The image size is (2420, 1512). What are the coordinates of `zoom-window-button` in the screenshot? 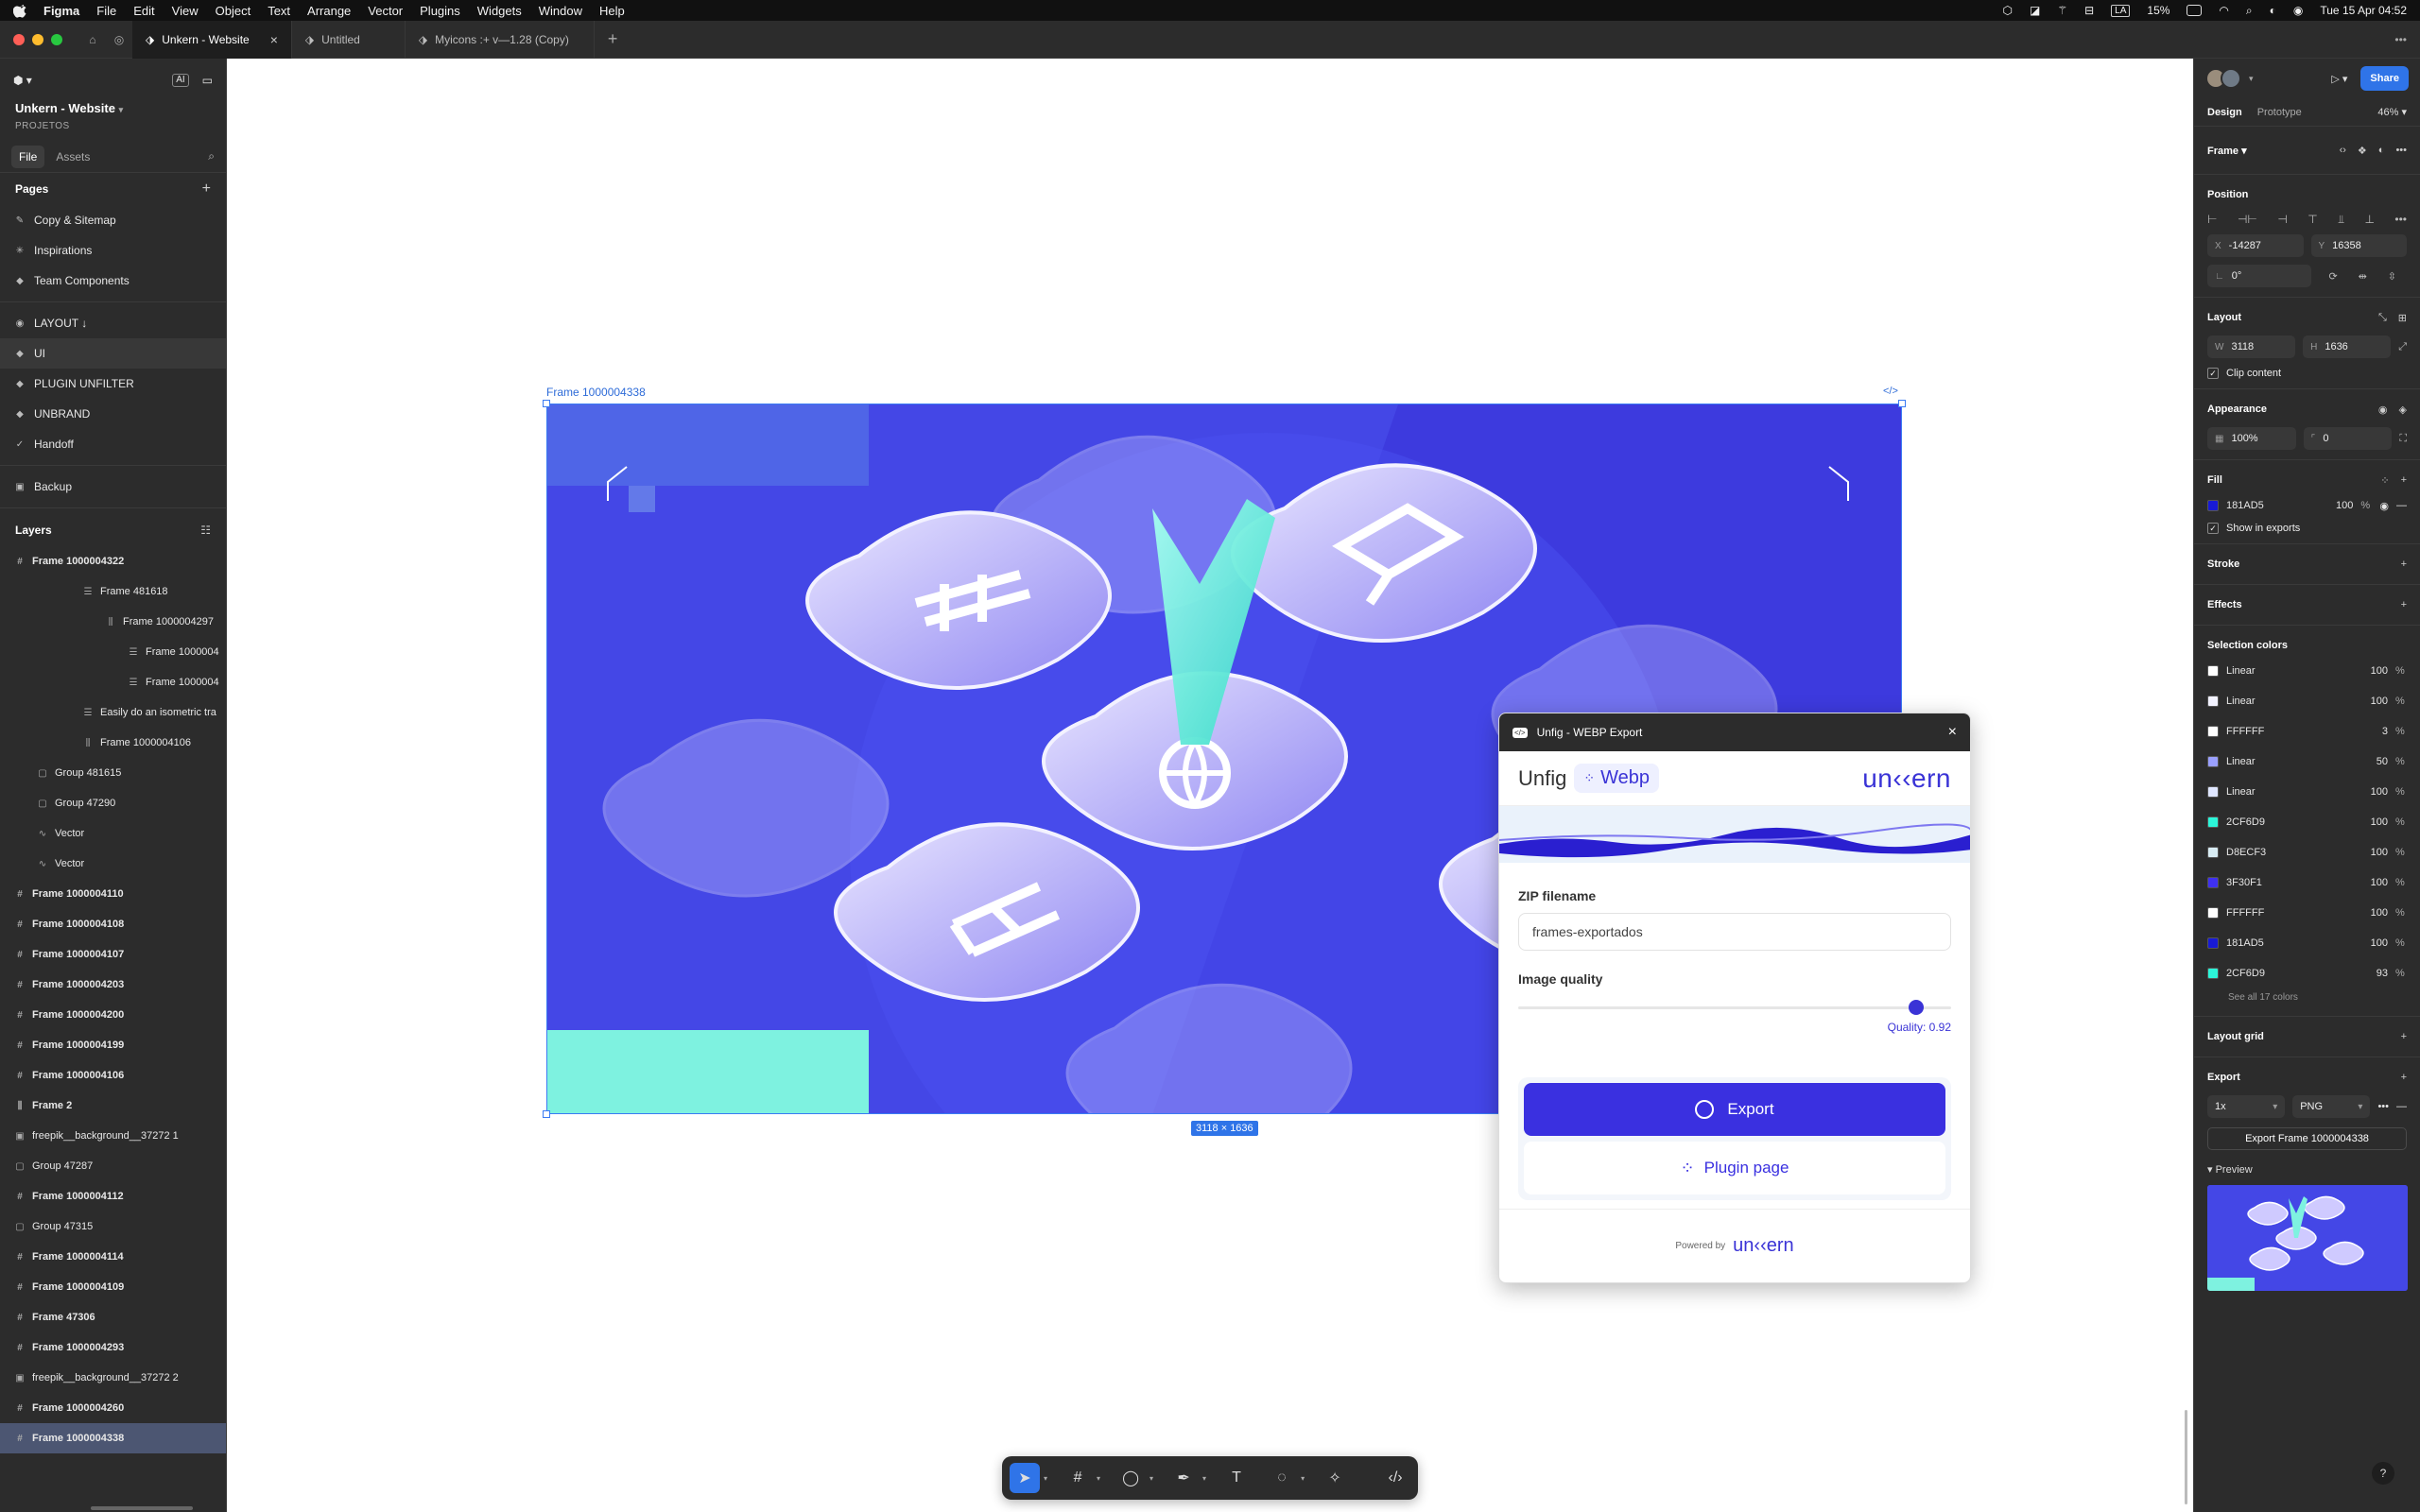 It's located at (56, 39).